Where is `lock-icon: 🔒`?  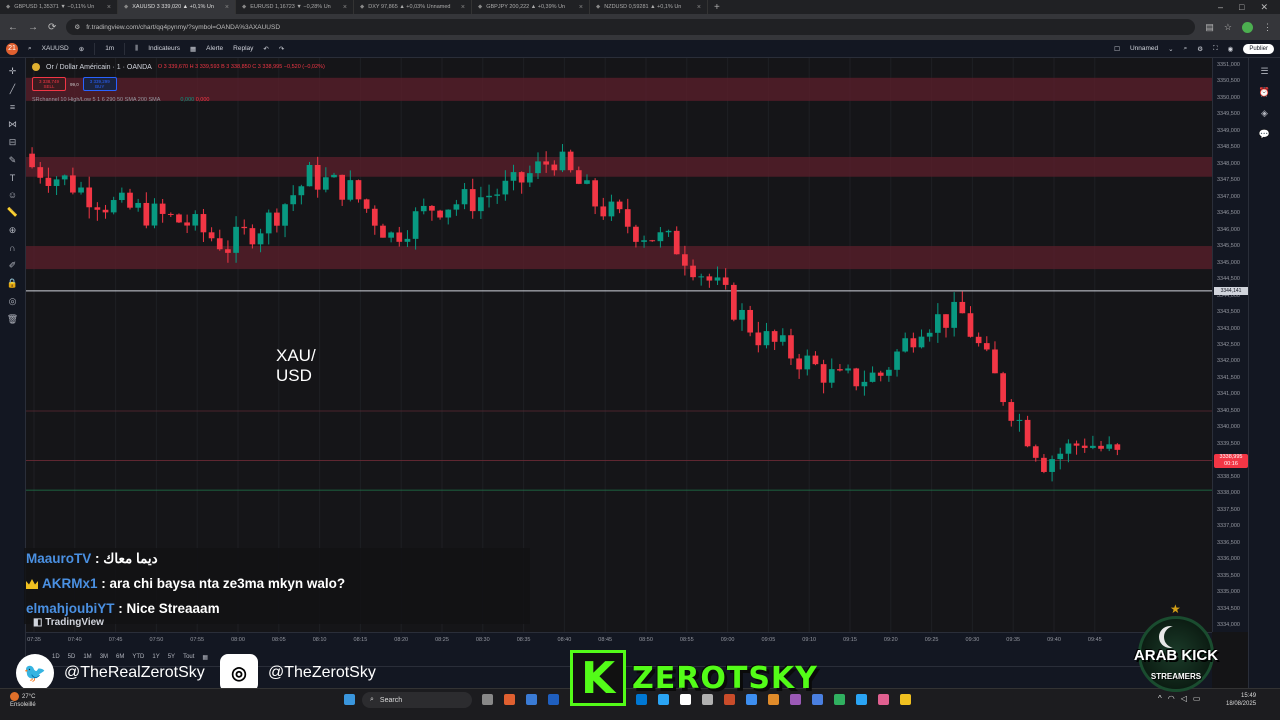
lock-icon: 🔒 is located at coordinates (12, 283).